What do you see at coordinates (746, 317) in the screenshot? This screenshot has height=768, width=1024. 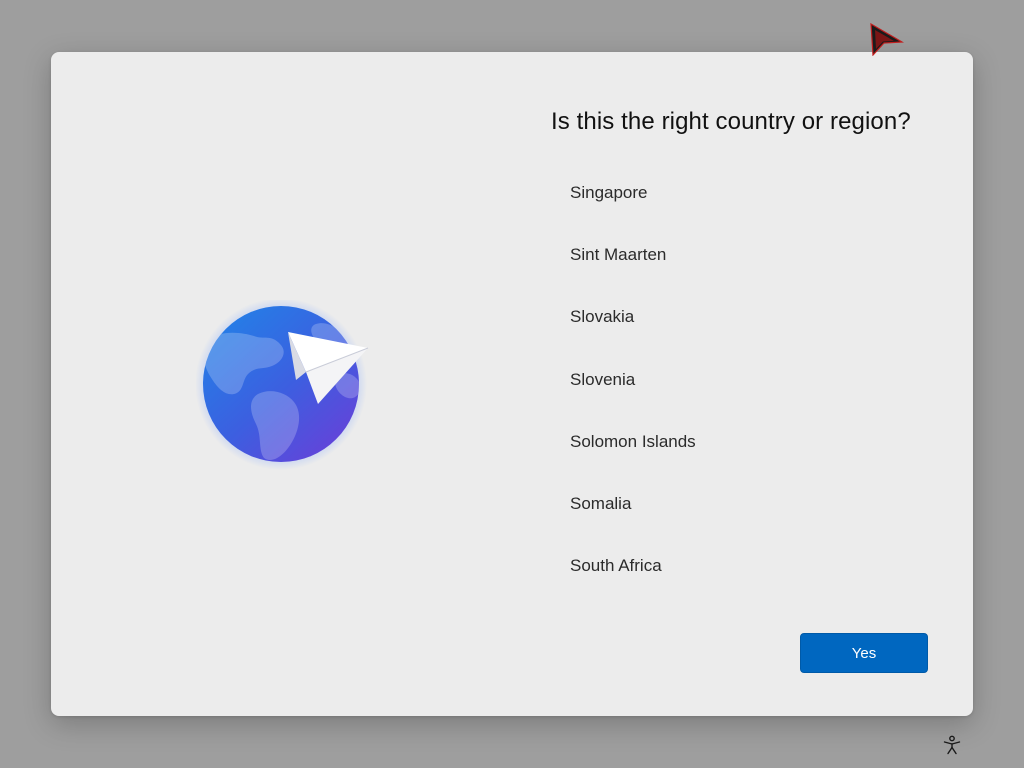 I see `list-item: Slovakia` at bounding box center [746, 317].